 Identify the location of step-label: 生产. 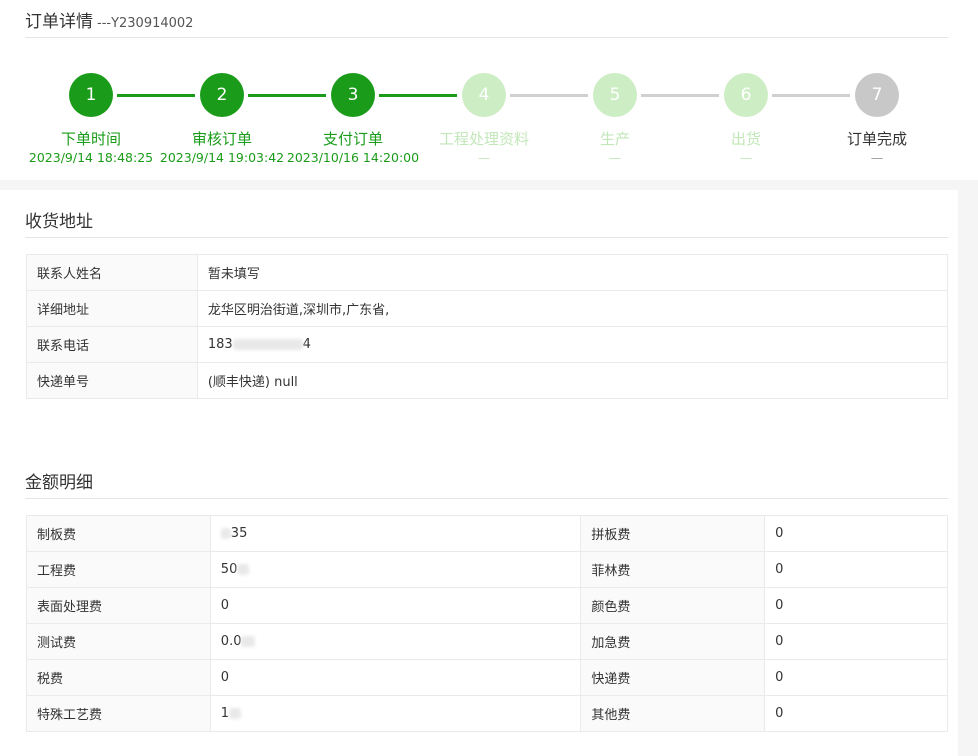
(614, 139).